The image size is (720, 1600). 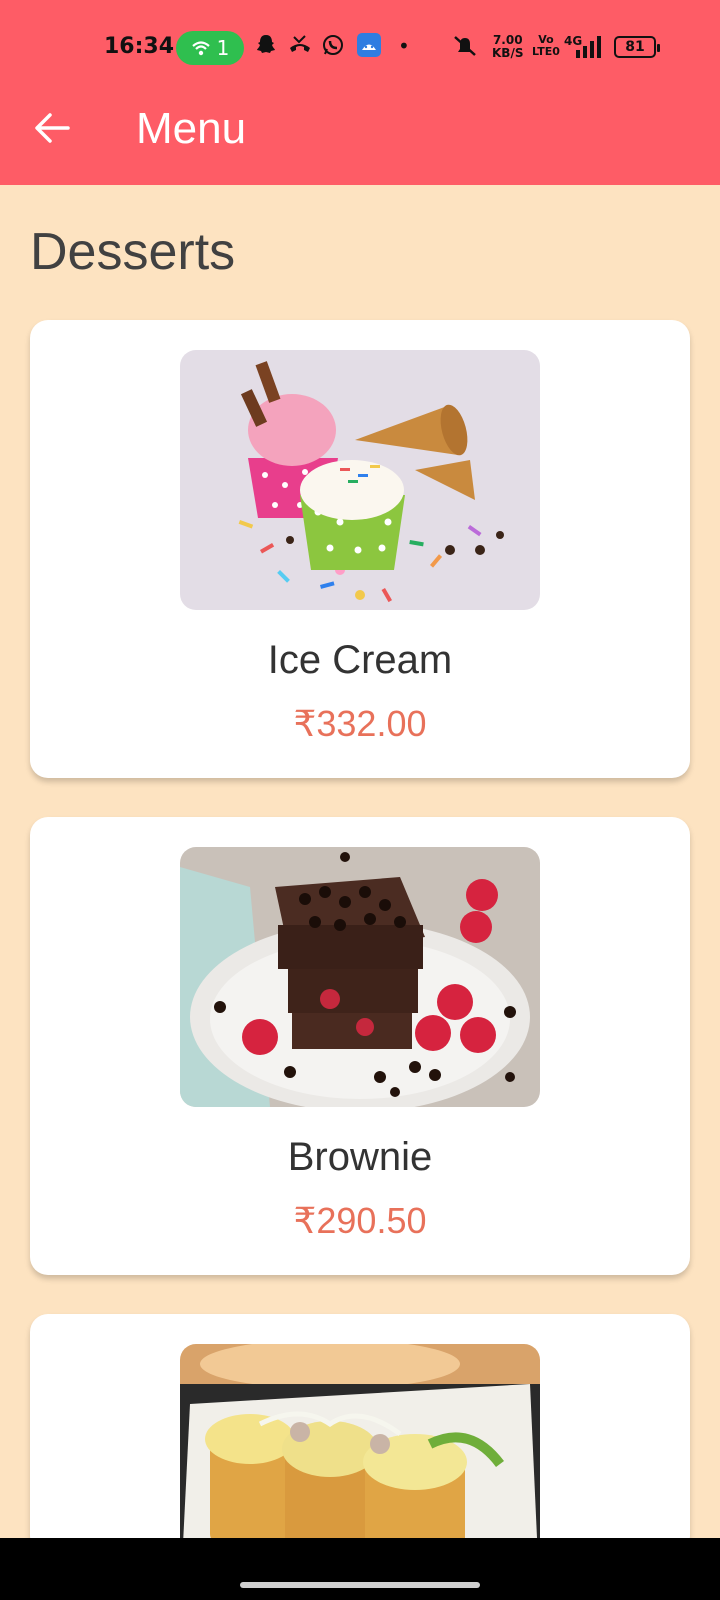 I want to click on network-speed: 7.00 KB/S, so click(x=507, y=47).